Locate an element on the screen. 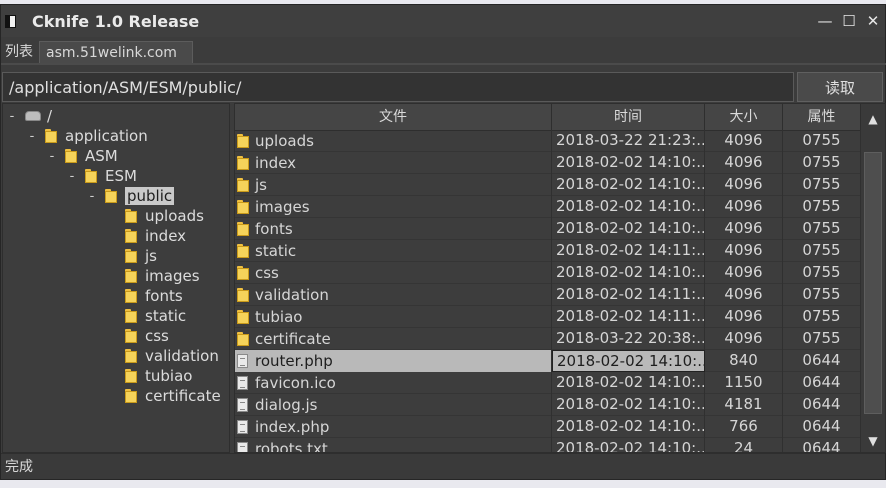  tree-node: - public is located at coordinates (131, 196).